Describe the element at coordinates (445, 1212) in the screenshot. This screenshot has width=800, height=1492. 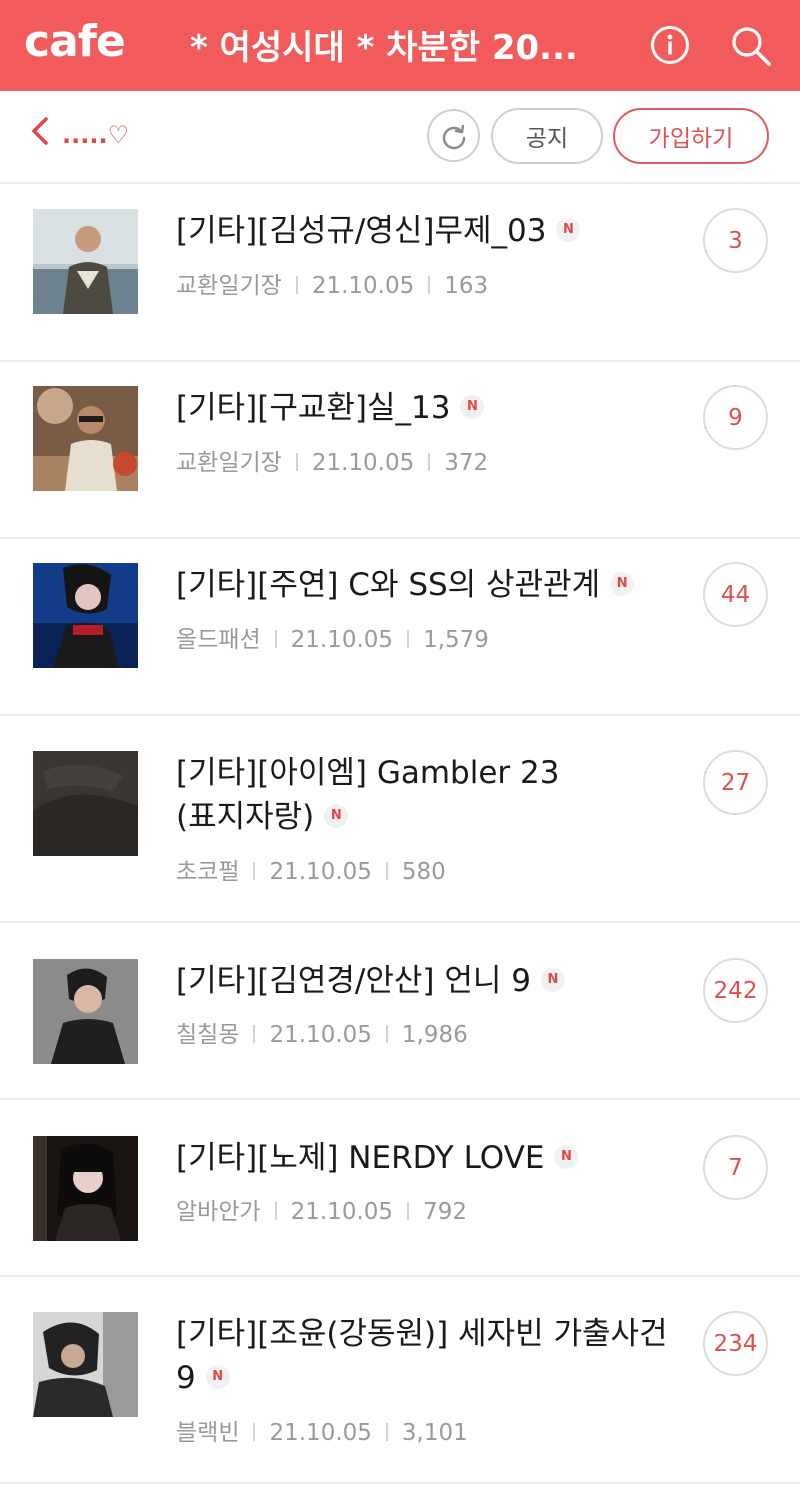
I see `post-views: 792` at that location.